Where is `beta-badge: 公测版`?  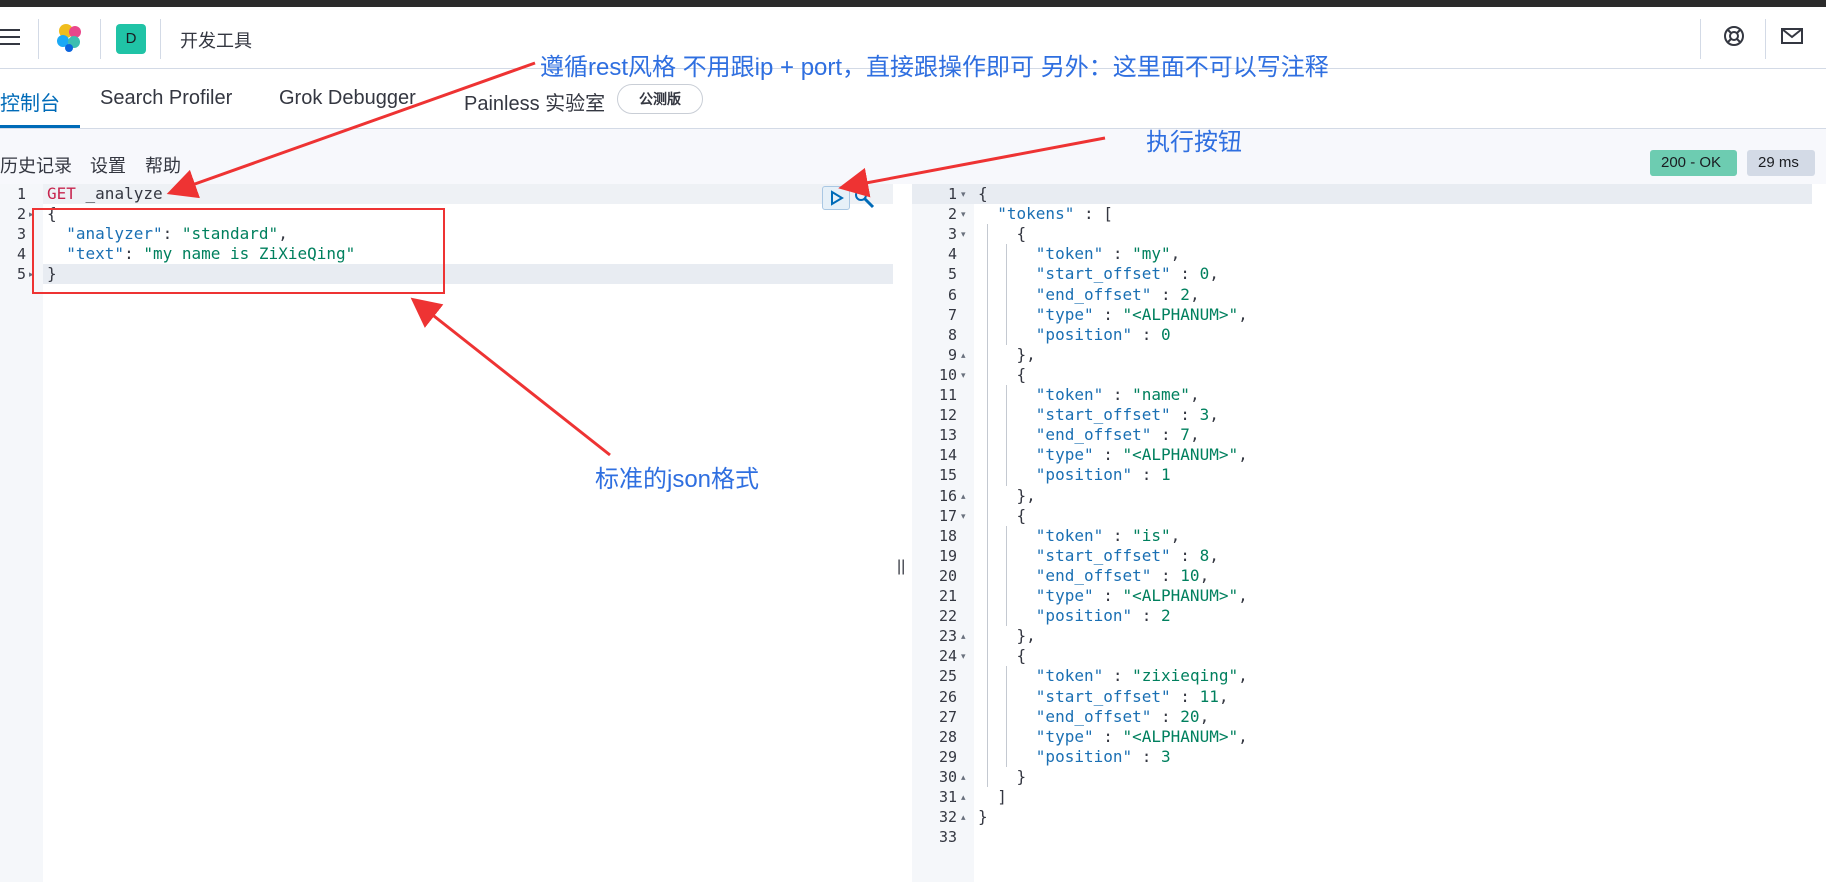
beta-badge: 公测版 is located at coordinates (660, 99).